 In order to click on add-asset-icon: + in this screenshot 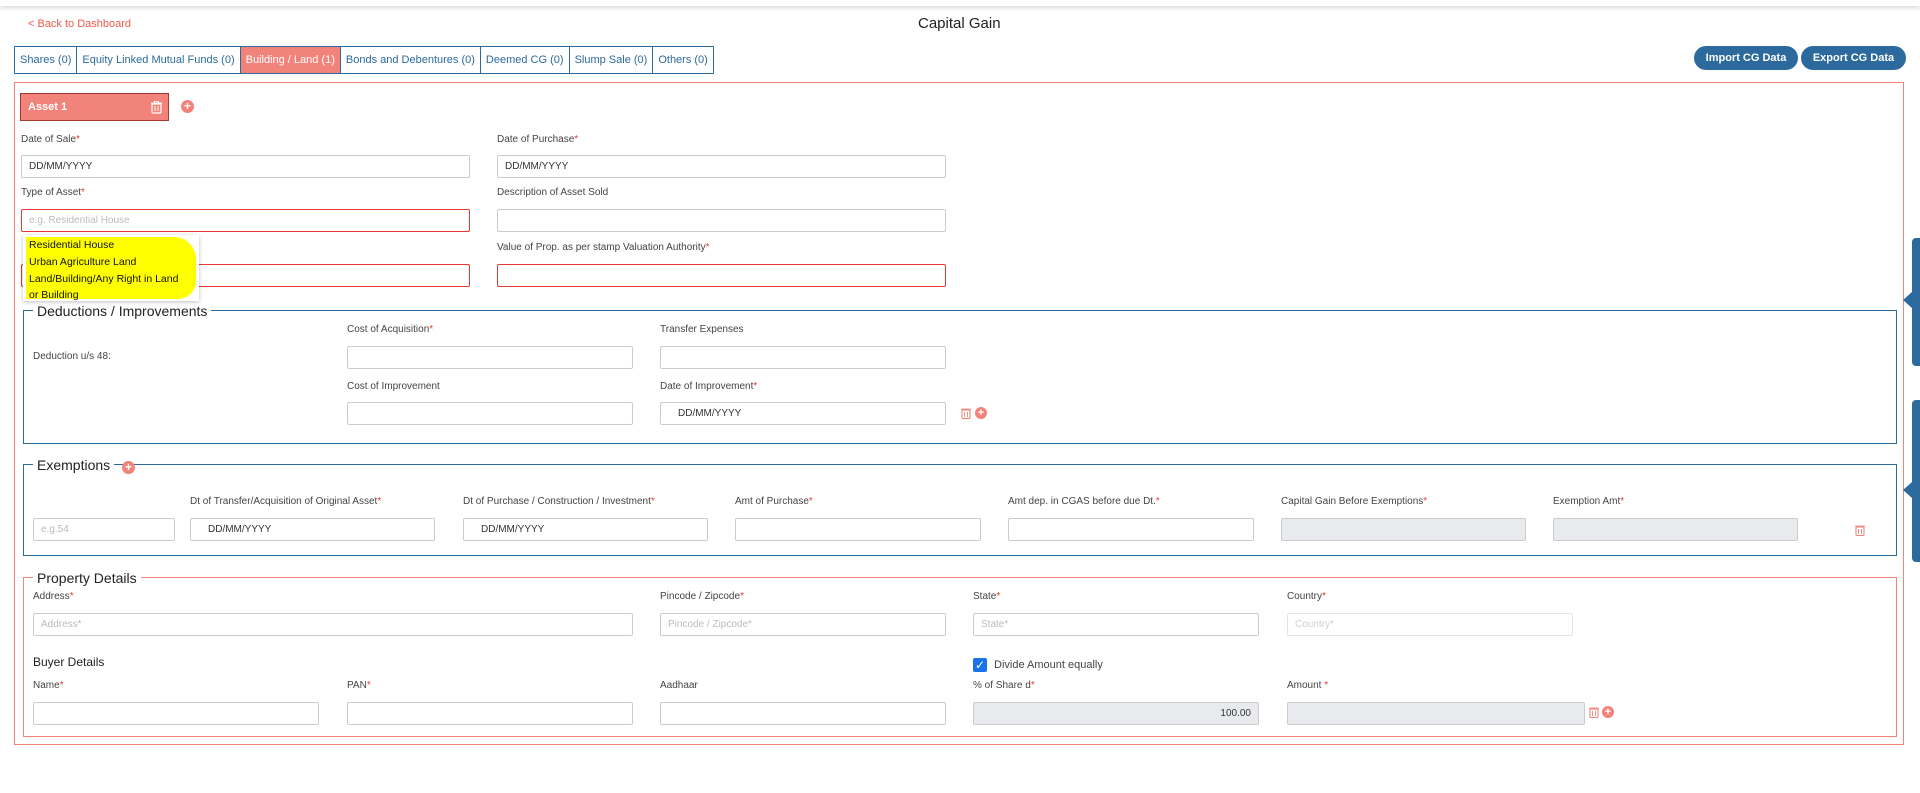, I will do `click(187, 106)`.